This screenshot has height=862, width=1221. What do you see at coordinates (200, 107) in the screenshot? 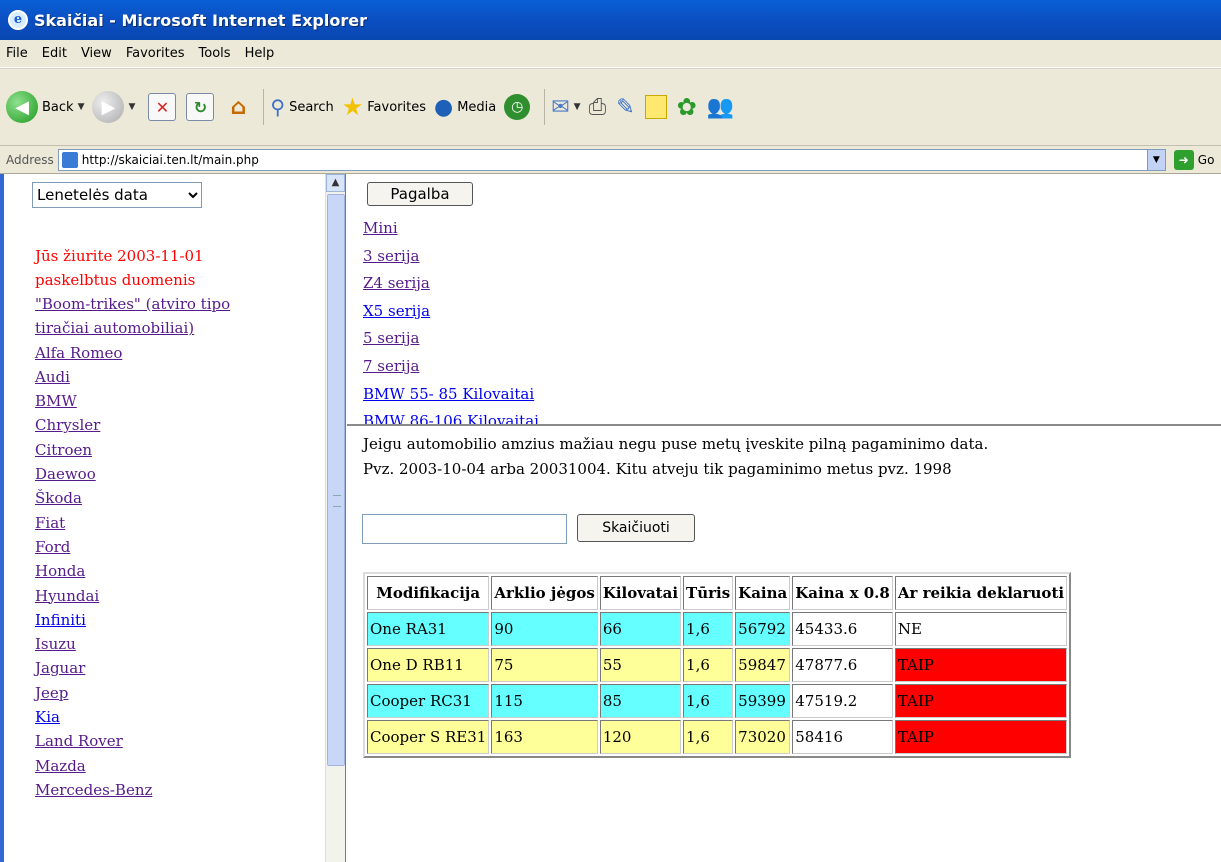
I see `refresh-icon: ↻` at bounding box center [200, 107].